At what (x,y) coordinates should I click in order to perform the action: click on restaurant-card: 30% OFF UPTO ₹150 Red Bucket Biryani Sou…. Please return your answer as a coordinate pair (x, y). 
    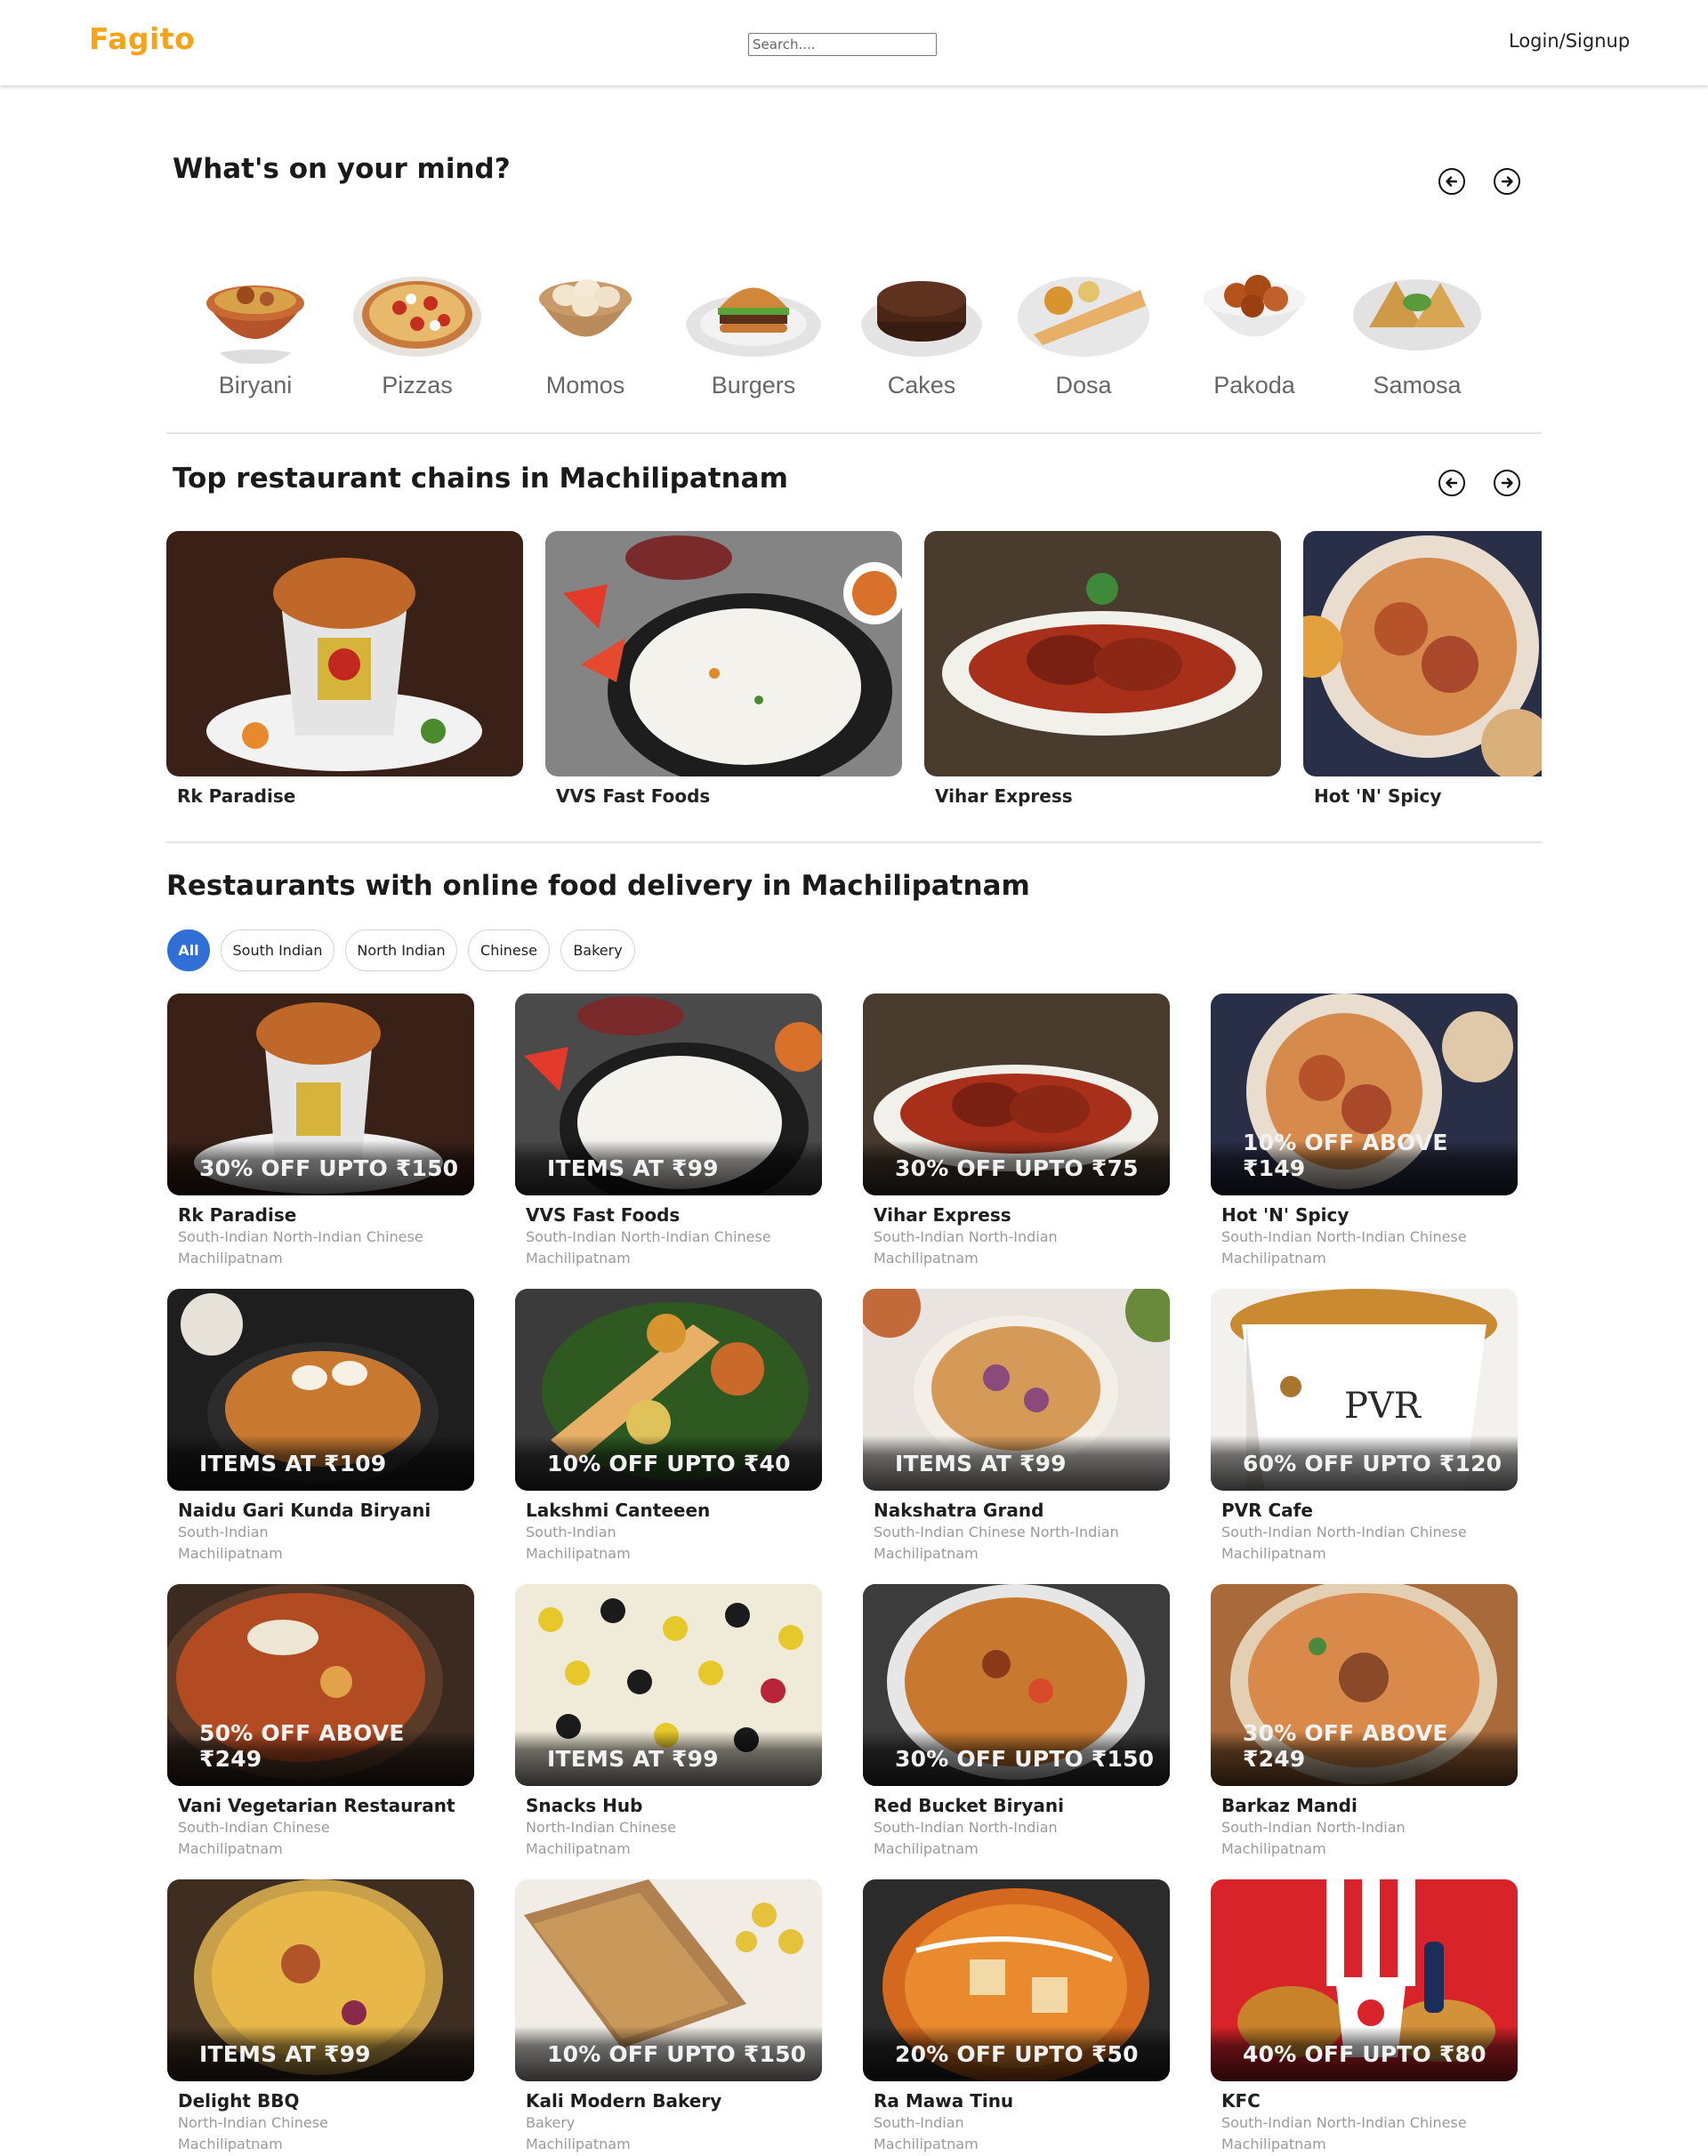
    Looking at the image, I should click on (1016, 1722).